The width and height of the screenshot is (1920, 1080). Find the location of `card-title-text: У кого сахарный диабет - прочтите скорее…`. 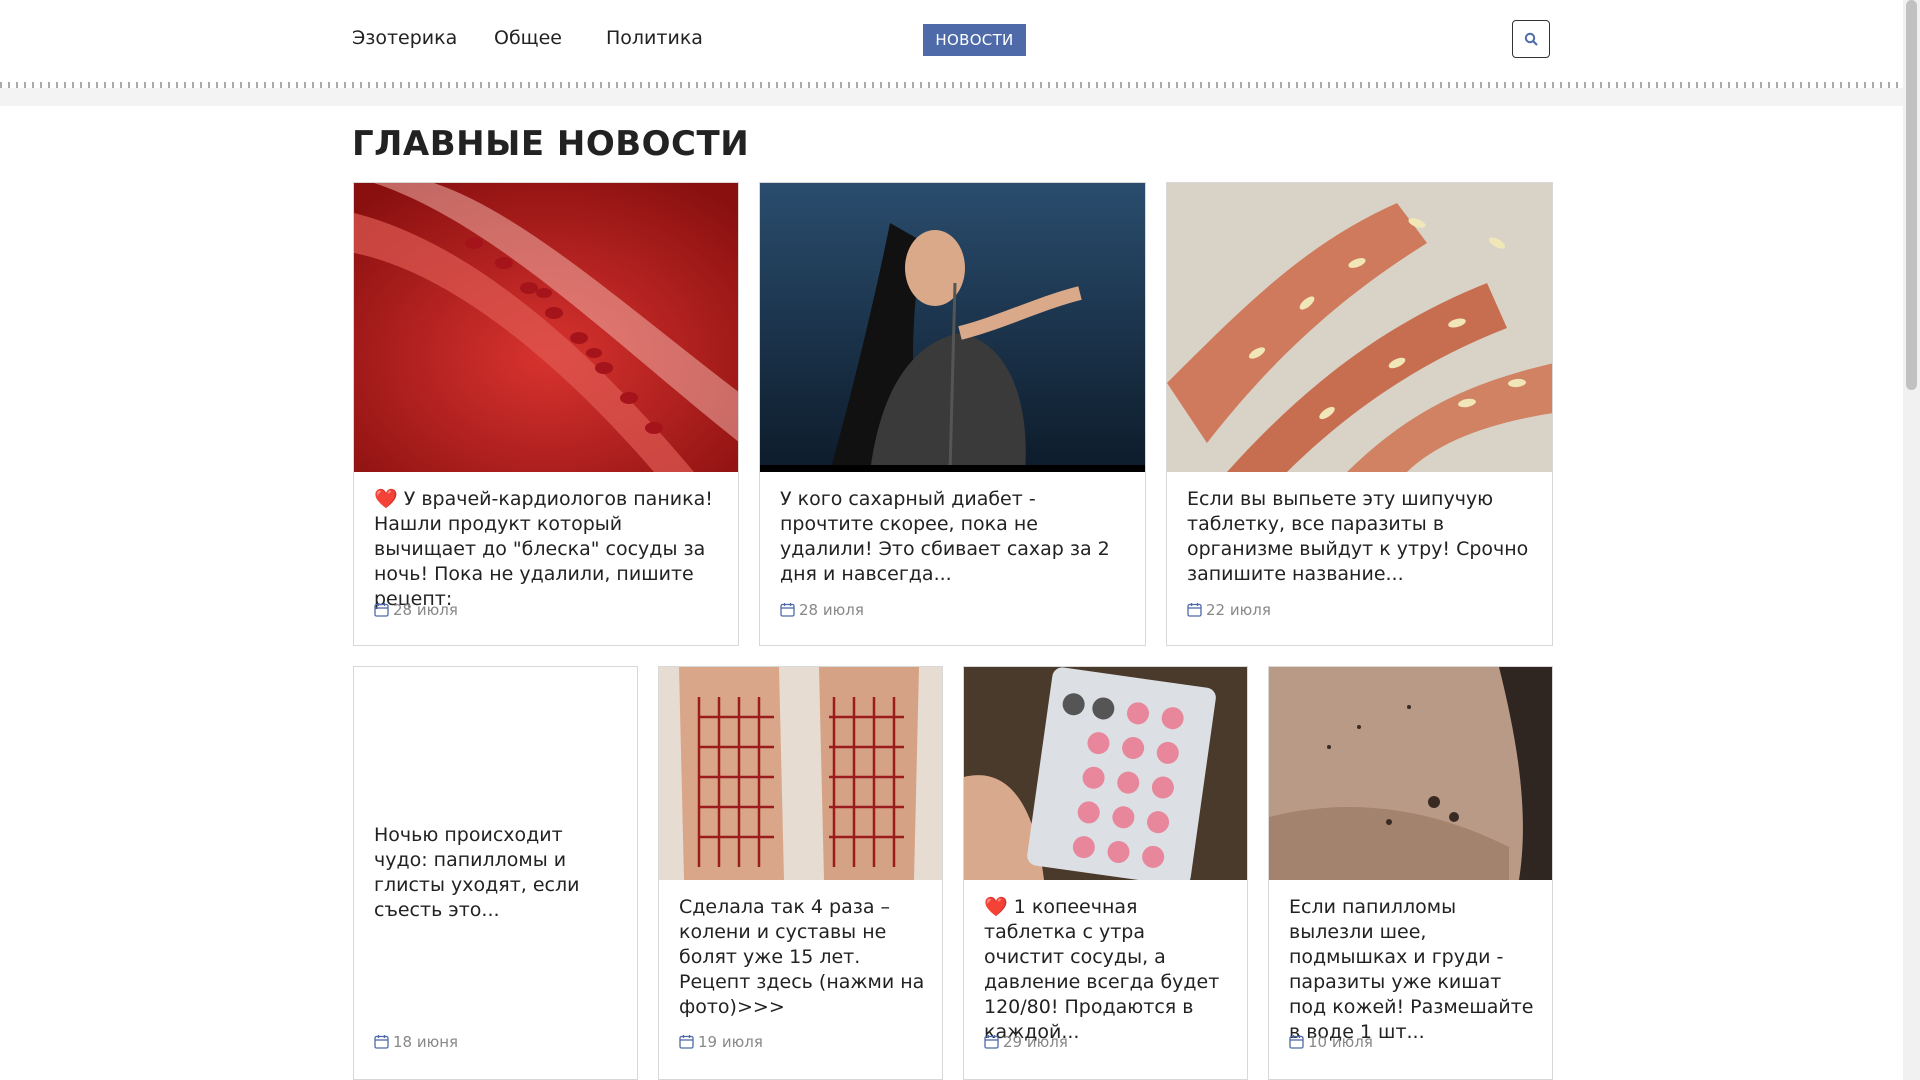

card-title-text: У кого сахарный диабет - прочтите скорее… is located at coordinates (945, 536).